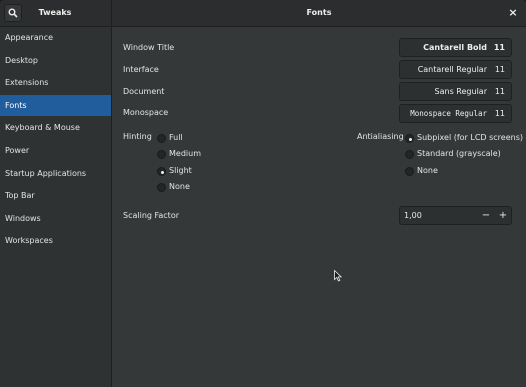  I want to click on font-name: Monospace Regular, so click(448, 113).